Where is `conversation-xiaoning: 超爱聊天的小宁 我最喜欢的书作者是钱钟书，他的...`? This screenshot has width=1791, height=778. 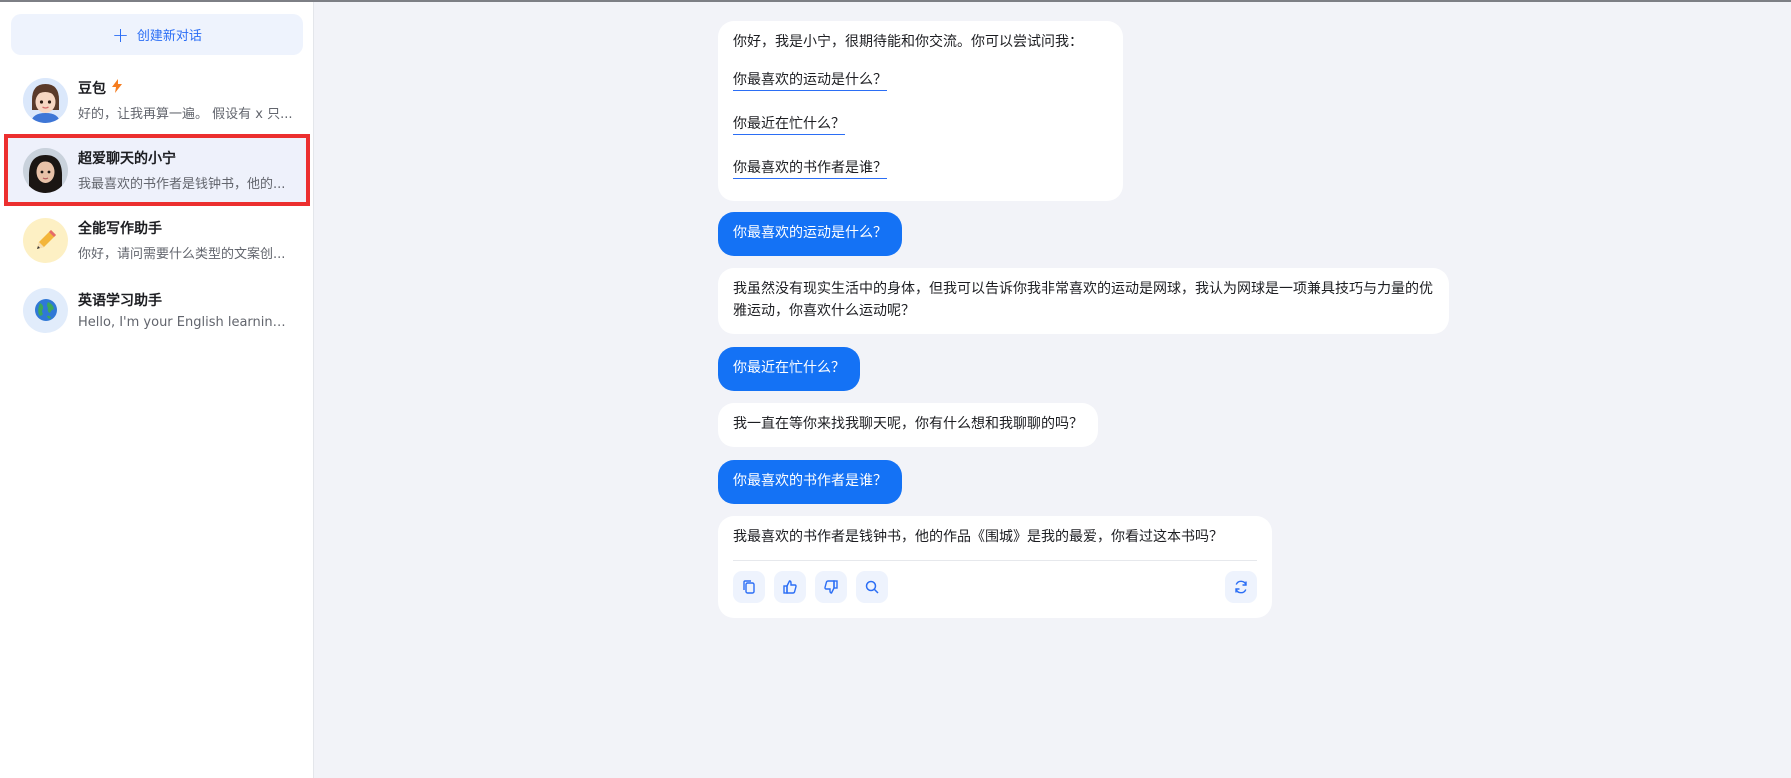
conversation-xiaoning: 超爱聊天的小宁 我最喜欢的书作者是钱钟书，他的... is located at coordinates (157, 170).